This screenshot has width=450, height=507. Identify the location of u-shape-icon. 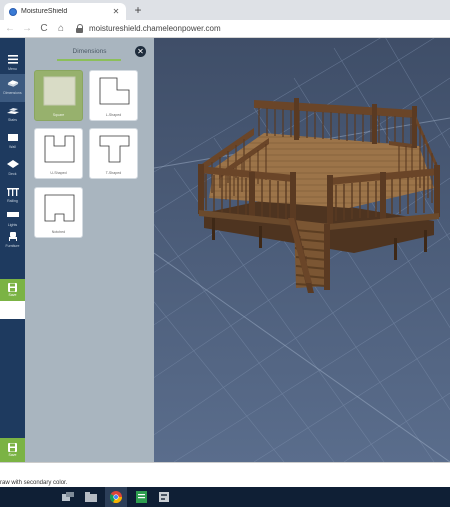
(59, 149).